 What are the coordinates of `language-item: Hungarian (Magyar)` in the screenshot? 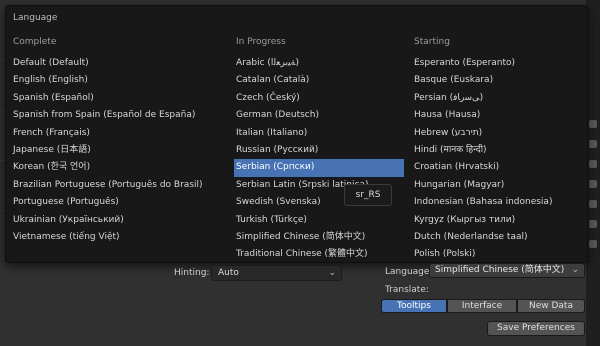 It's located at (497, 185).